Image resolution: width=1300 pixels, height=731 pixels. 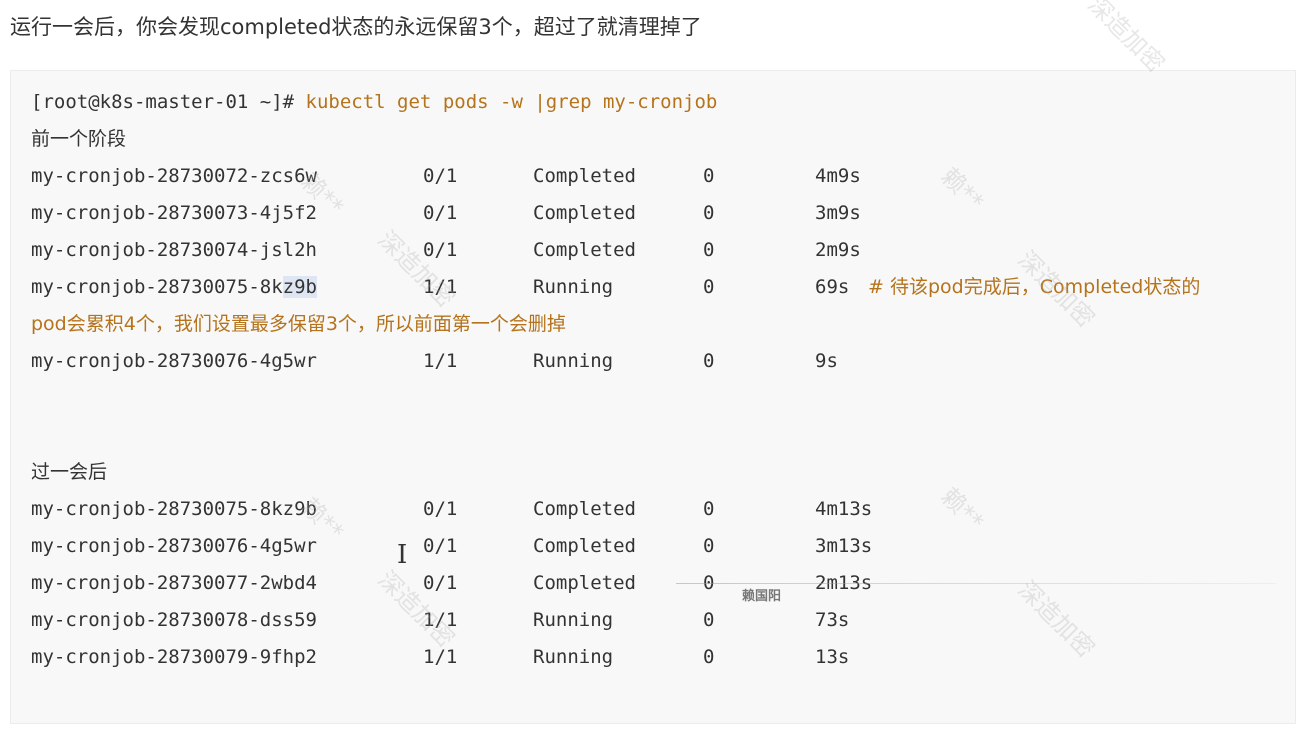 What do you see at coordinates (1034, 287) in the screenshot?
I see `inline-comment: # 待该pod完成后，Completed状态的` at bounding box center [1034, 287].